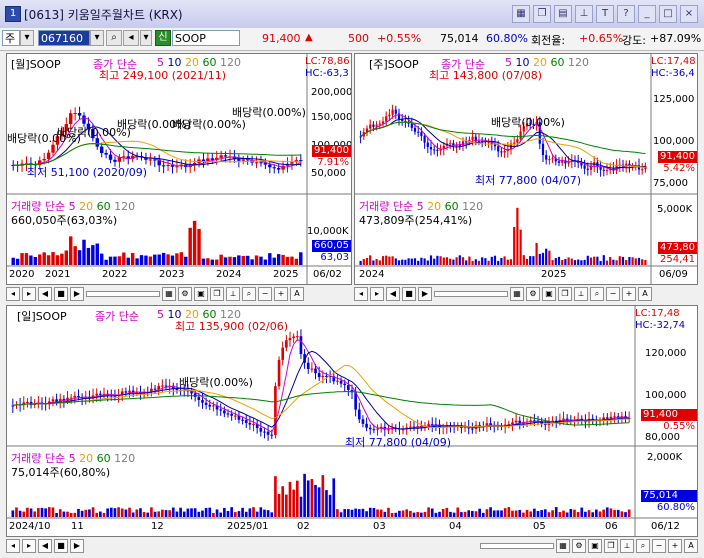 The image size is (704, 558). I want to click on layout-icon: ▤, so click(563, 14).